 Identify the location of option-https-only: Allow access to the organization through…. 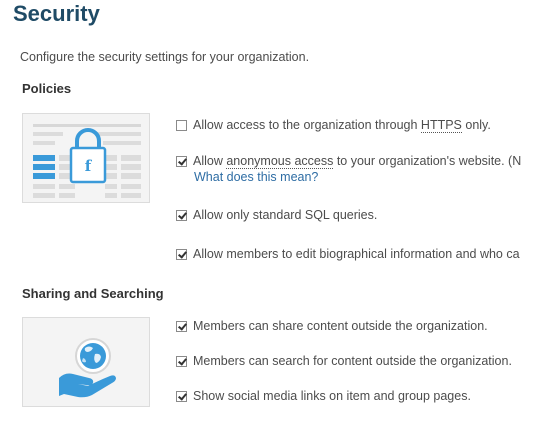
(333, 125).